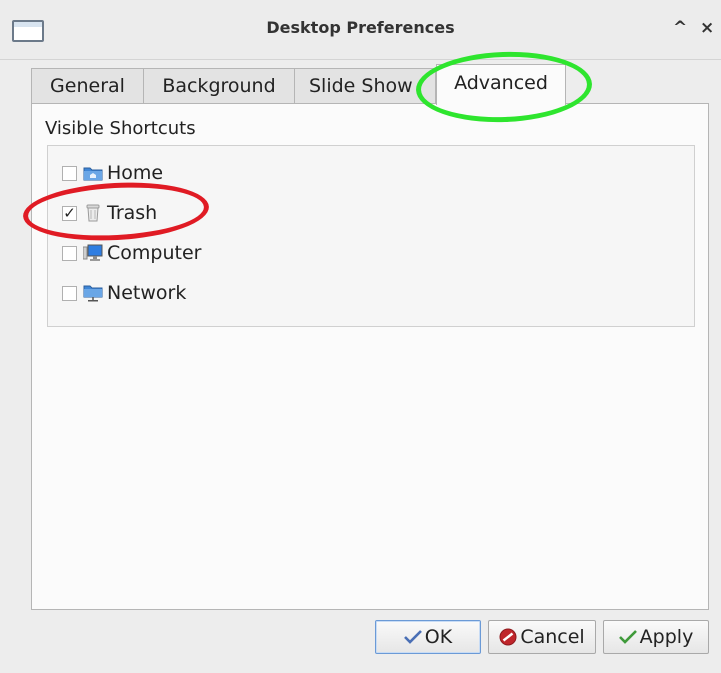  Describe the element at coordinates (69, 293) in the screenshot. I see `network-checkbox` at that location.